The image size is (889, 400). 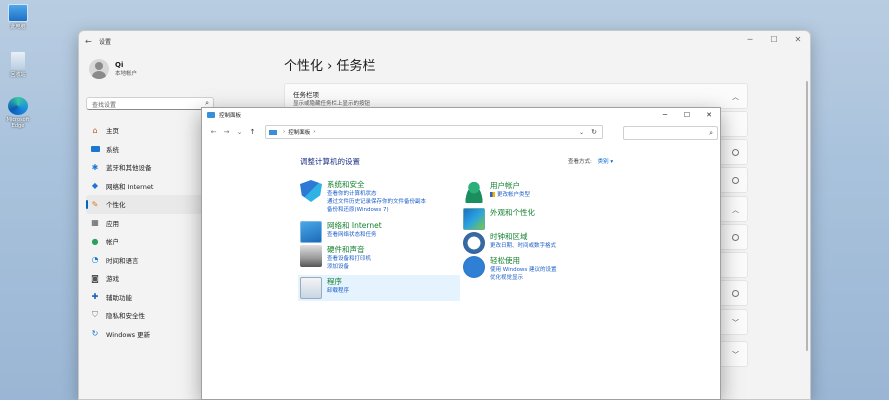 I want to click on wifi-icon: ◆, so click(x=95, y=186).